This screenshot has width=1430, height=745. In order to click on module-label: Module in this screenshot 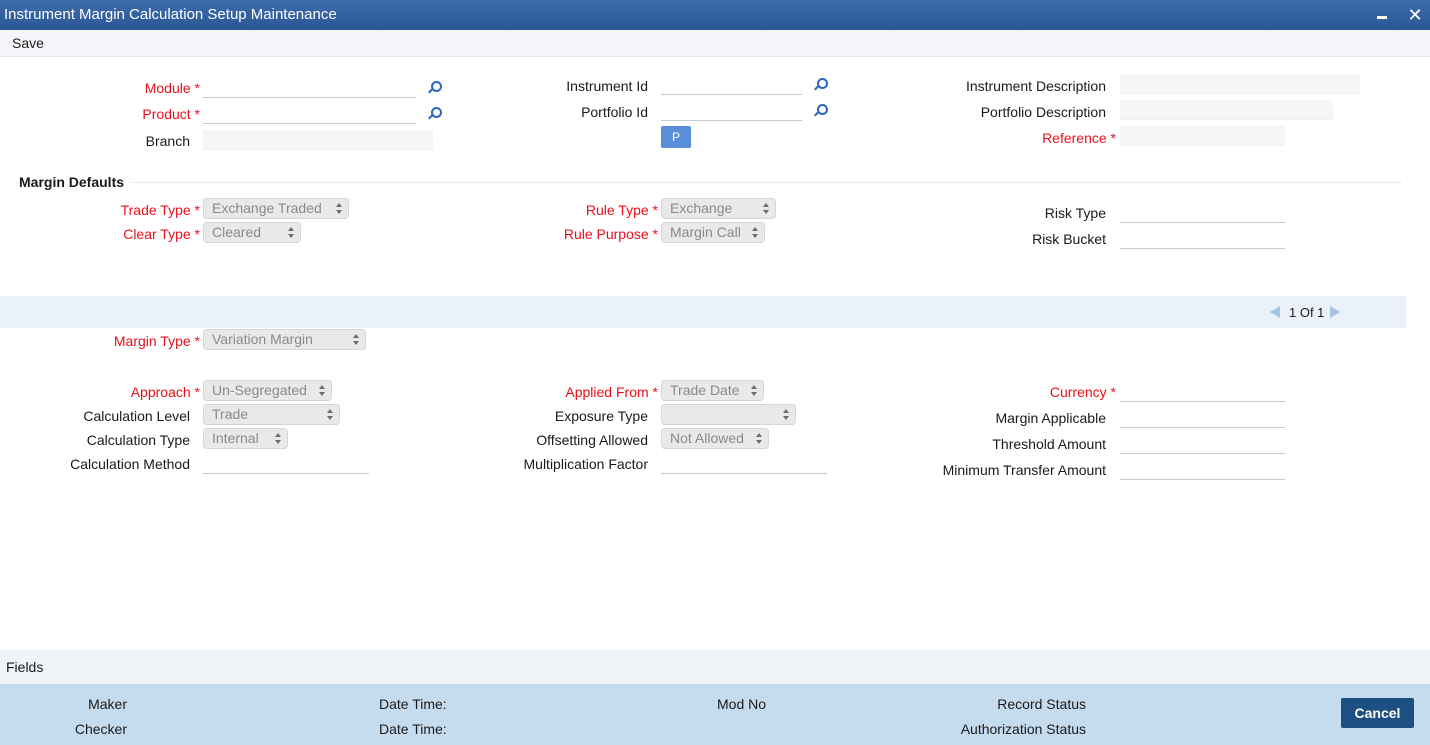, I will do `click(172, 88)`.